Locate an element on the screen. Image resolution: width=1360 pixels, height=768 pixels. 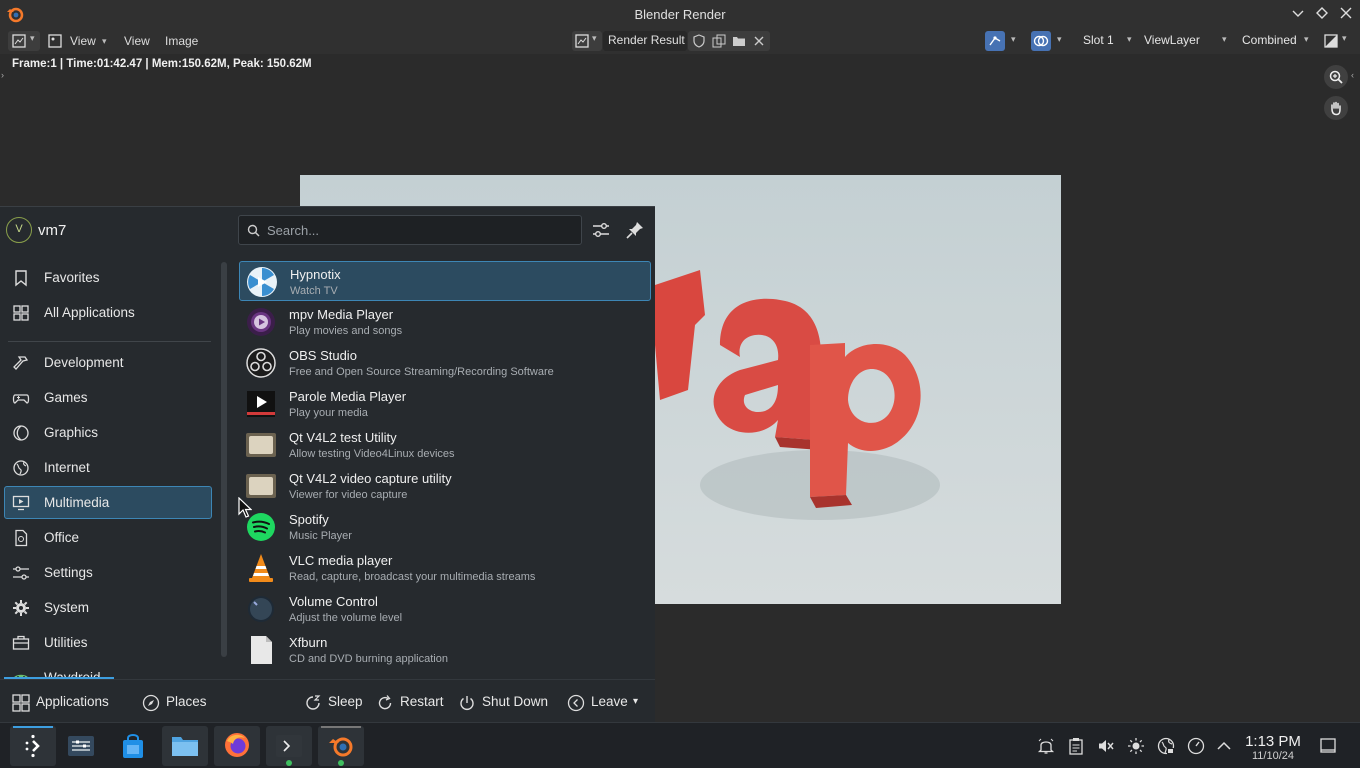
app-name: Qt V4L2 video capture utility is located at coordinates (370, 478).